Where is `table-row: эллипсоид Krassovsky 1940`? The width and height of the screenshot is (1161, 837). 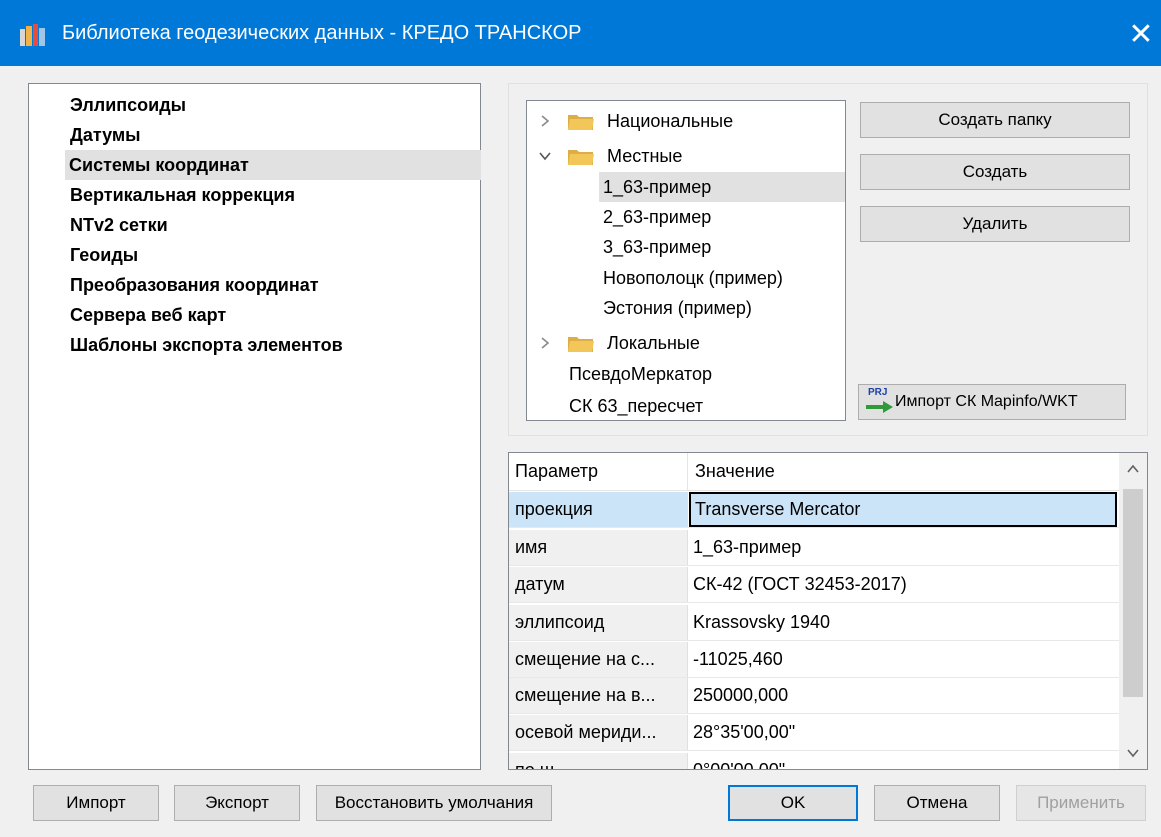
table-row: эллипсоид Krassovsky 1940 is located at coordinates (814, 623).